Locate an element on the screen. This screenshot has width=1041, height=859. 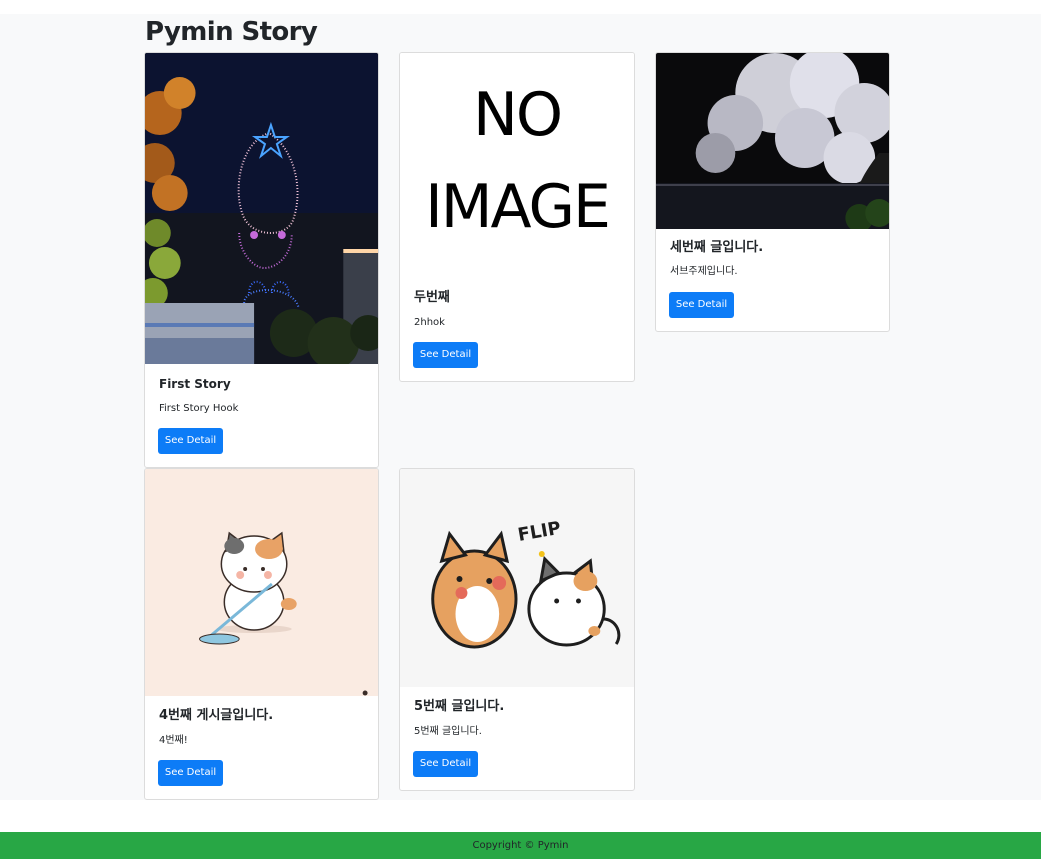
story-card: 세번째 글입니다. 서브주제입니다. See Detail is located at coordinates (772, 192).